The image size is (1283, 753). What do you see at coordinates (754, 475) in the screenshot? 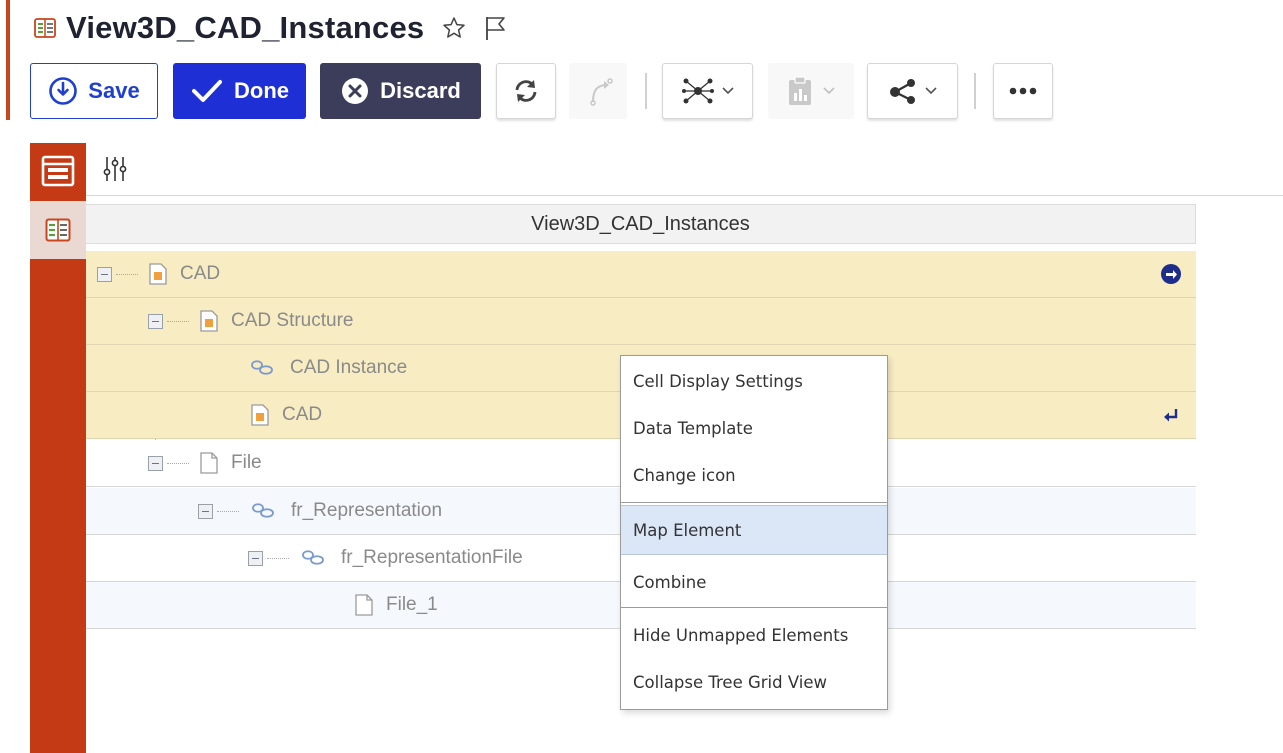
I see `menu-item-change-icon: Change icon` at bounding box center [754, 475].